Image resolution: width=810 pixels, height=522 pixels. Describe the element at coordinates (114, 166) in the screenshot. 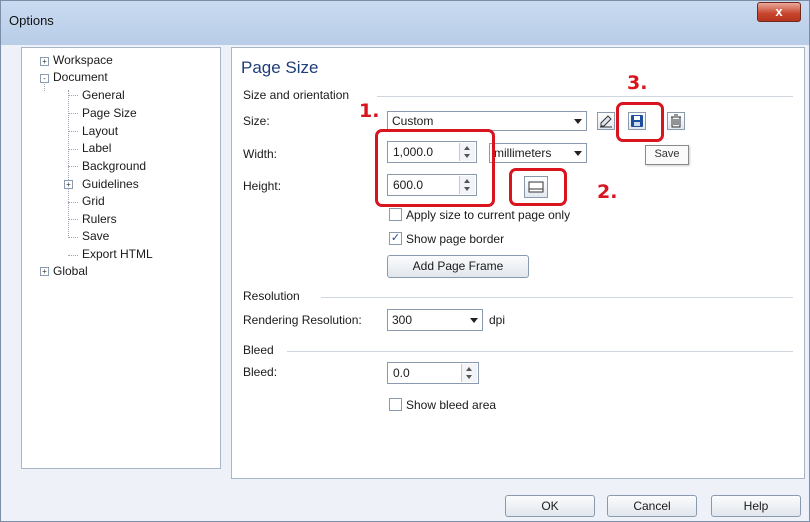

I see `tree-item-background: Background` at that location.